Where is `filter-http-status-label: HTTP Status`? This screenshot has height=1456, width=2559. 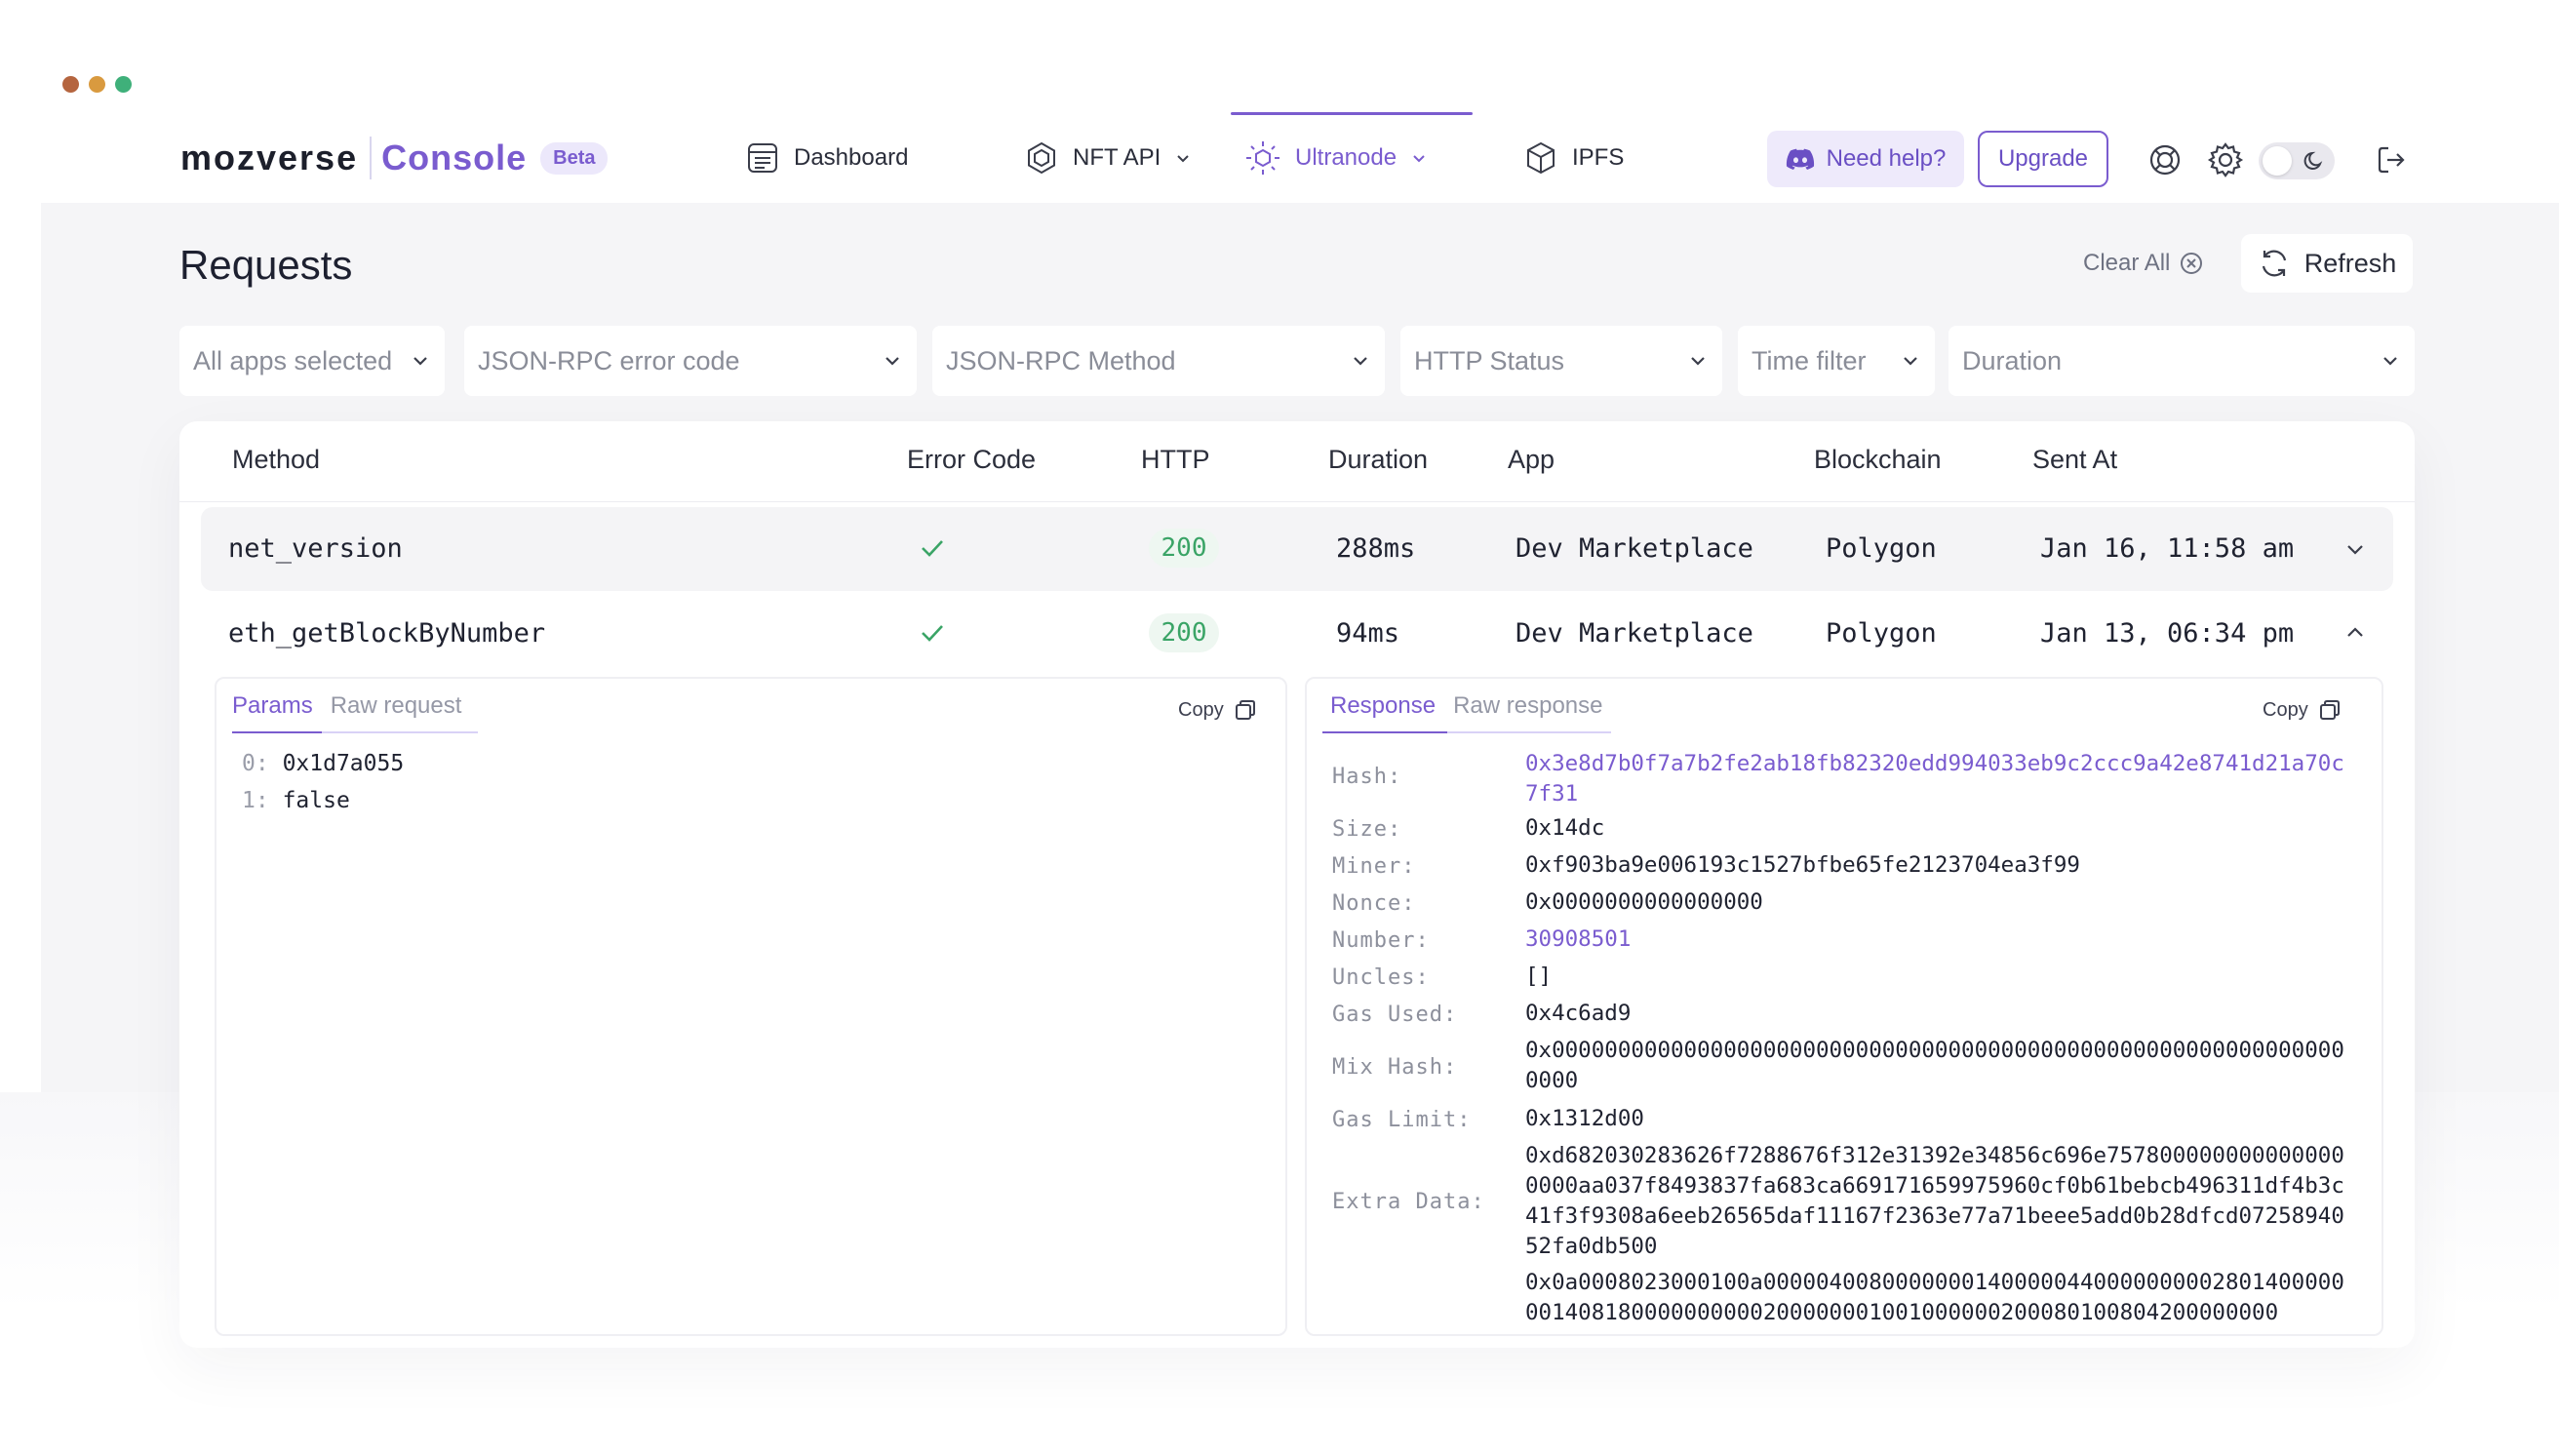 filter-http-status-label: HTTP Status is located at coordinates (1489, 360).